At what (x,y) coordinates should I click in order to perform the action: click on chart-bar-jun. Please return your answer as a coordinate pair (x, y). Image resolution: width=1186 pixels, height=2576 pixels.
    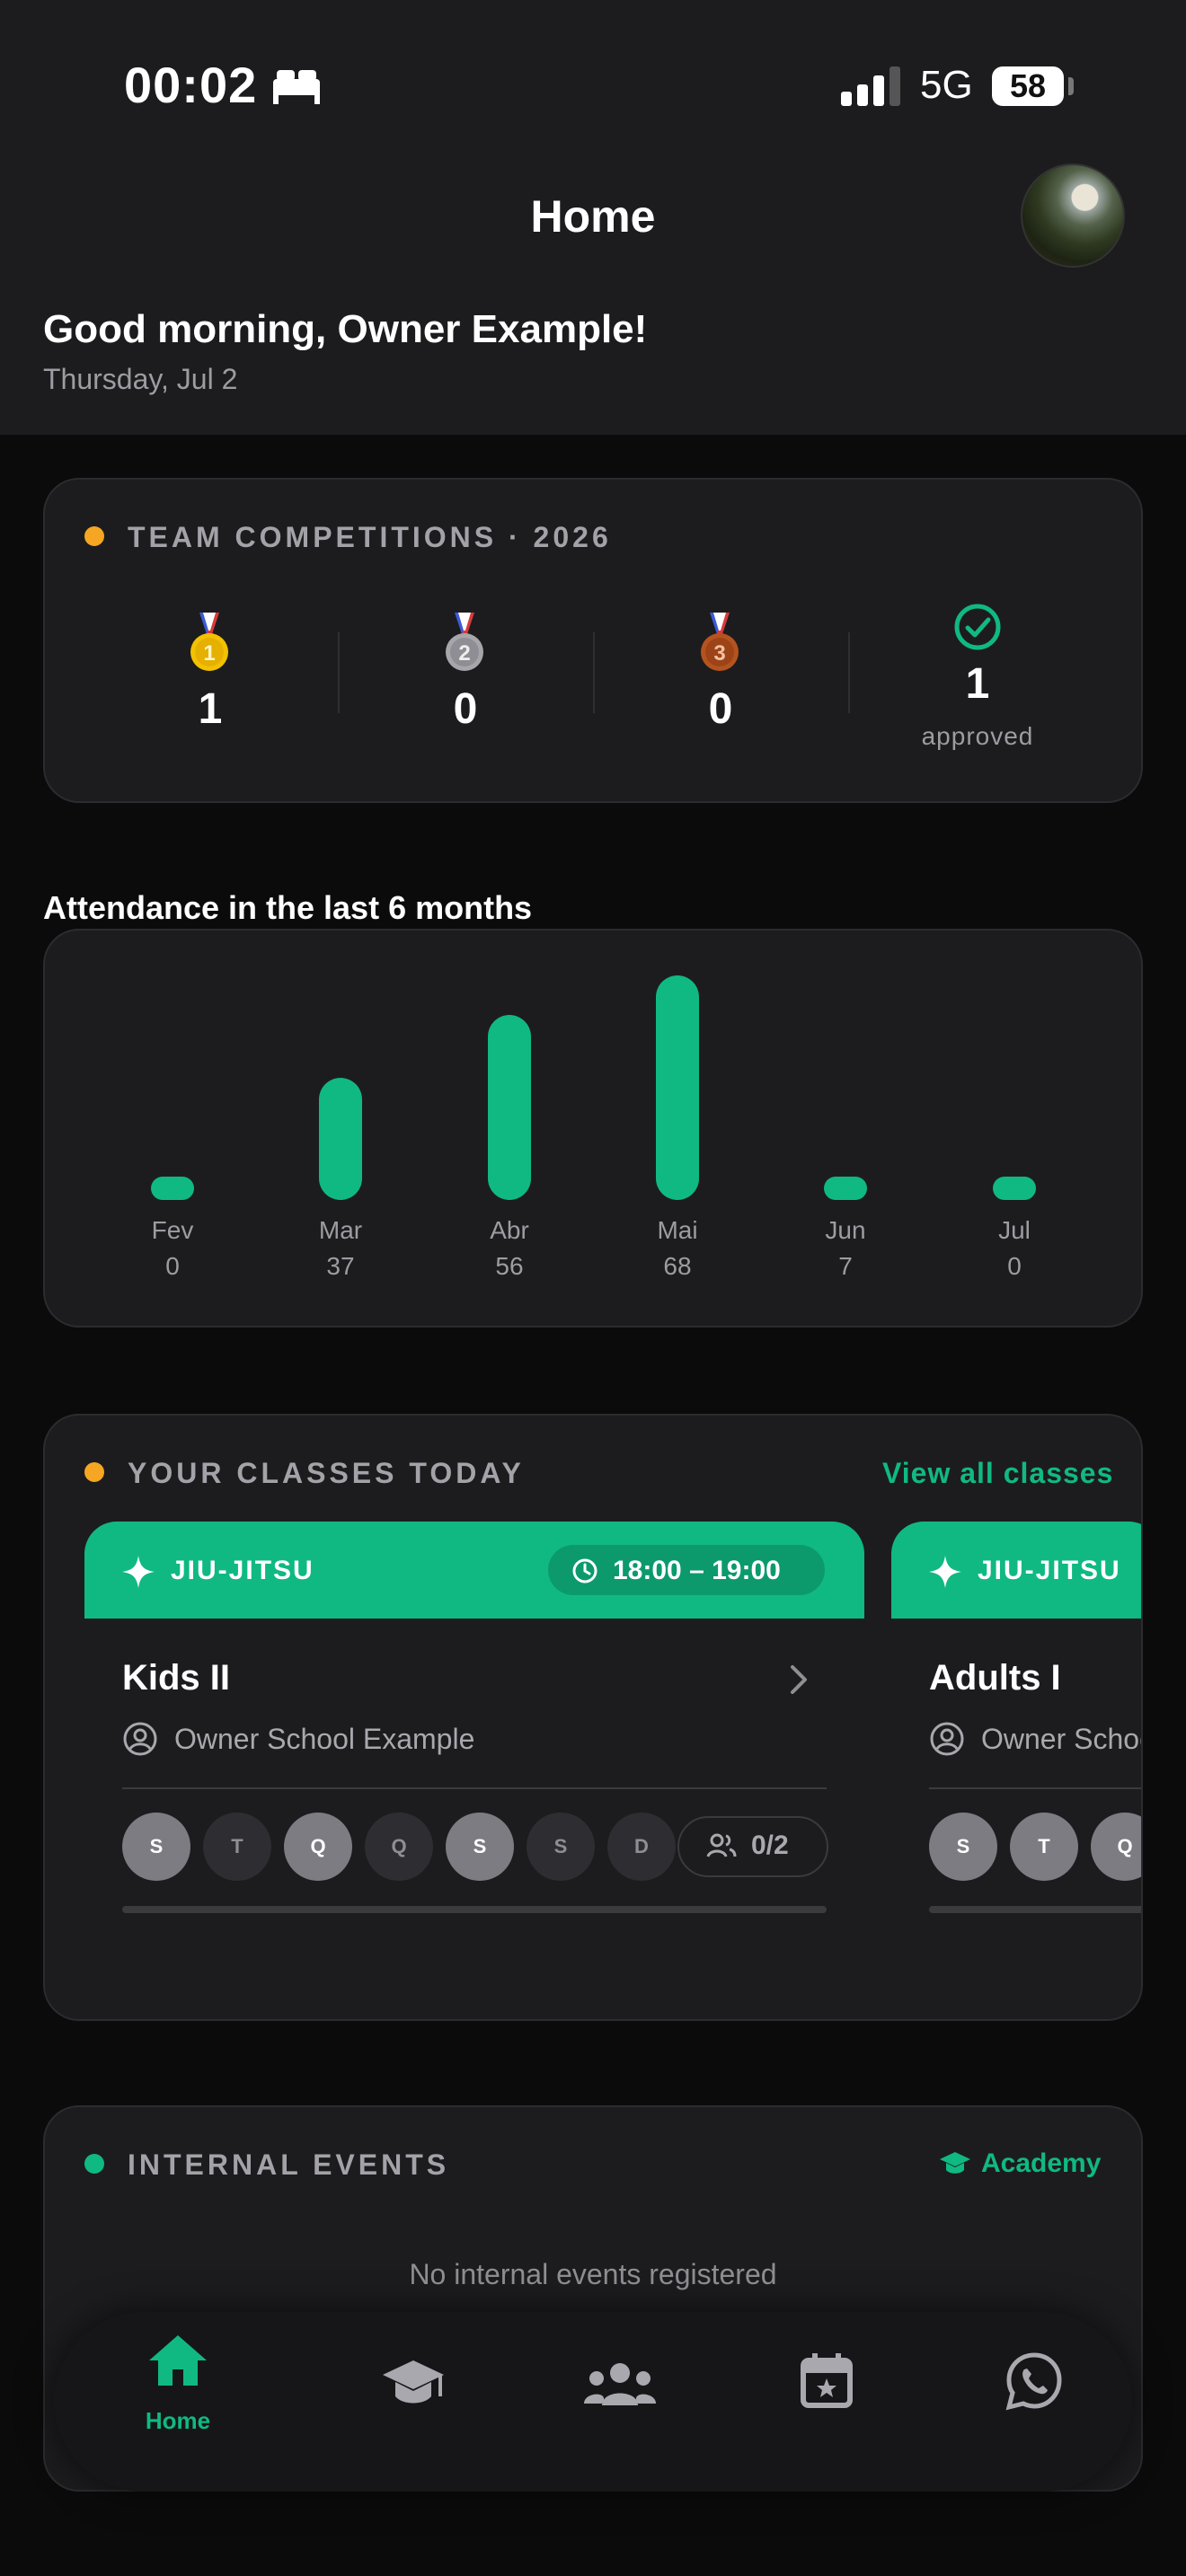
    Looking at the image, I should click on (845, 1188).